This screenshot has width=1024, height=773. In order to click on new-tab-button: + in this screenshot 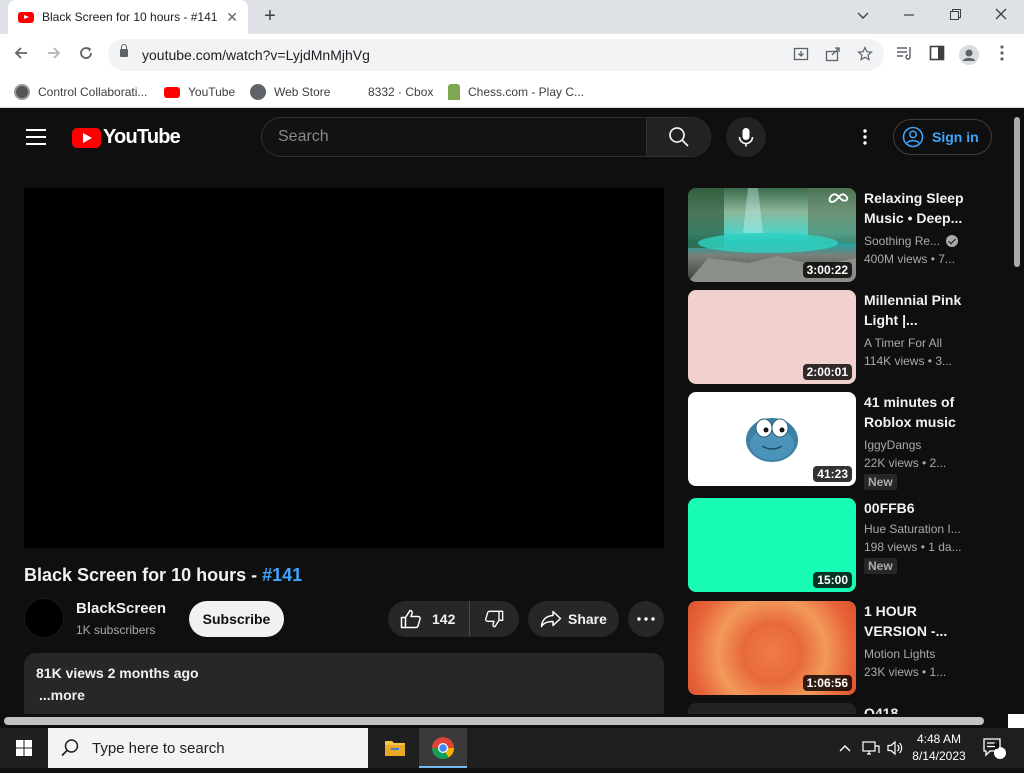, I will do `click(270, 16)`.